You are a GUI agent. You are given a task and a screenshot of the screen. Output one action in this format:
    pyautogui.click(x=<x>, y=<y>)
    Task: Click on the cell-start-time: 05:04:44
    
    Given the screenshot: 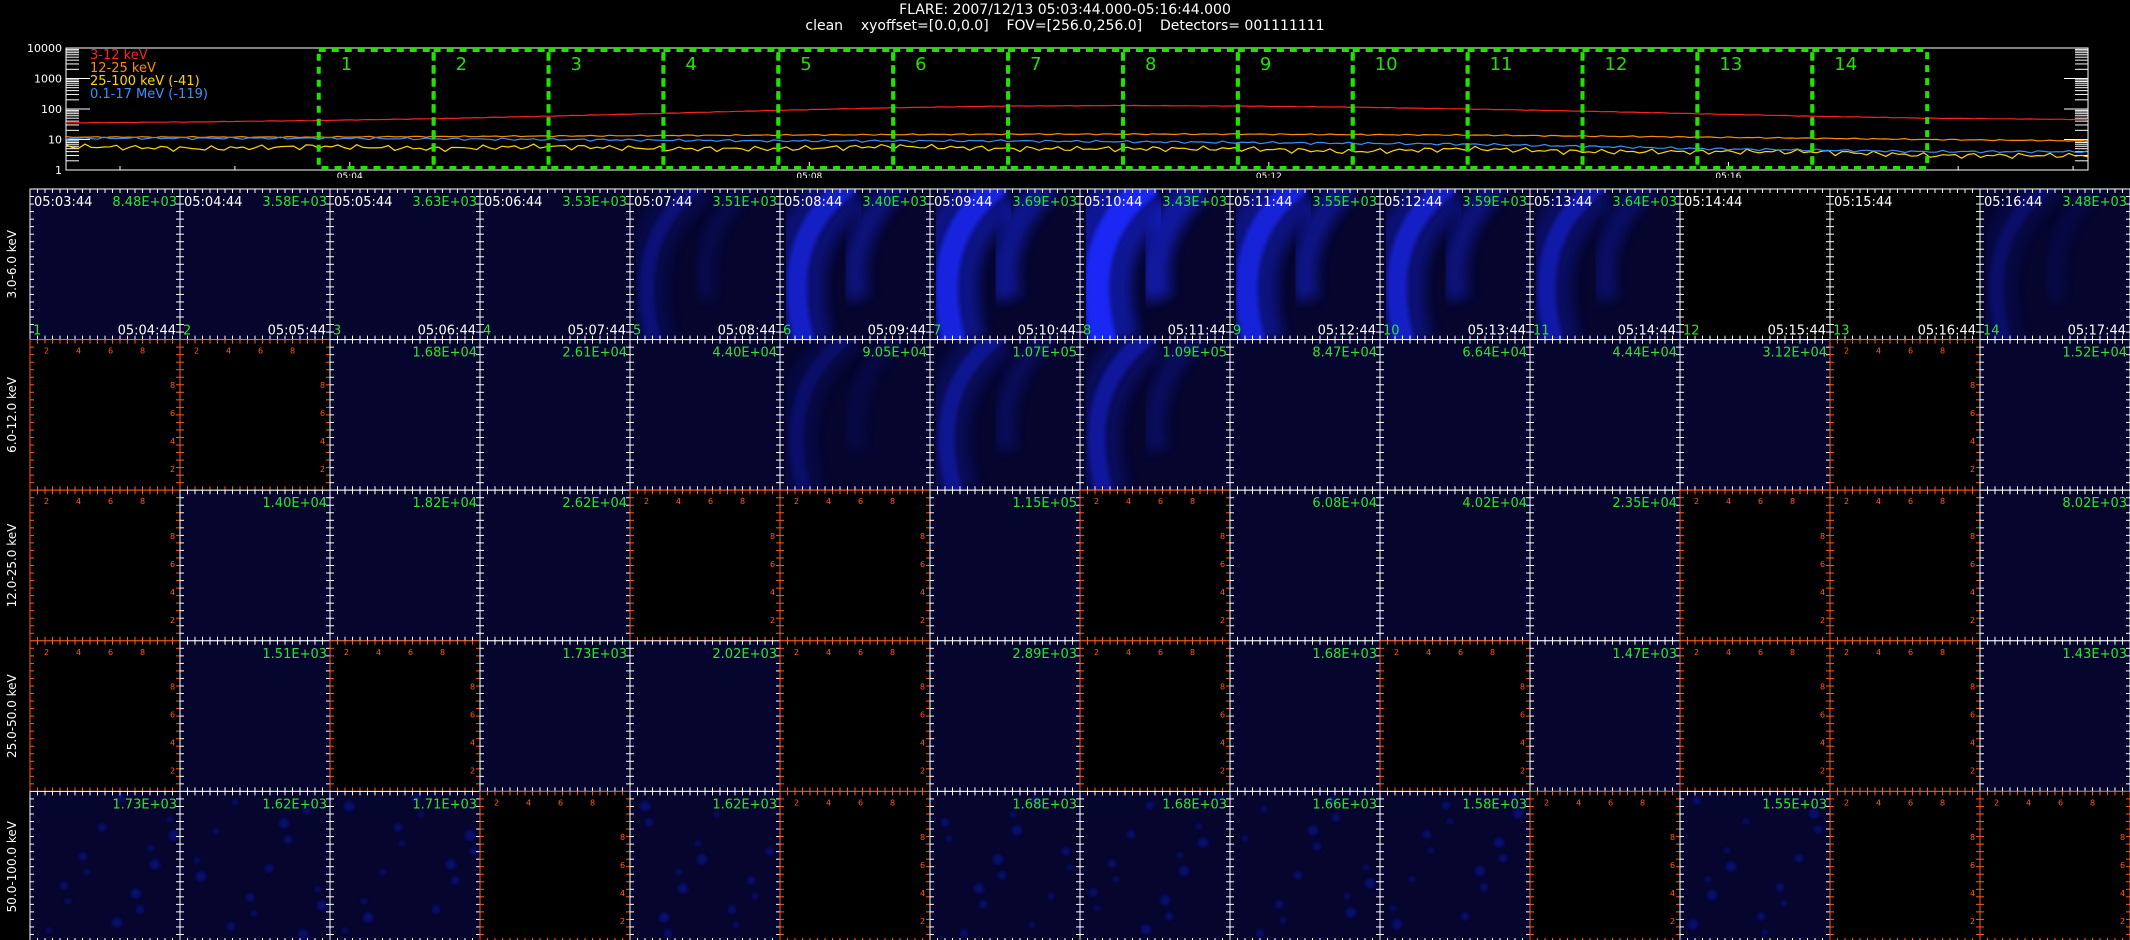 What is the action you would take?
    pyautogui.click(x=213, y=202)
    